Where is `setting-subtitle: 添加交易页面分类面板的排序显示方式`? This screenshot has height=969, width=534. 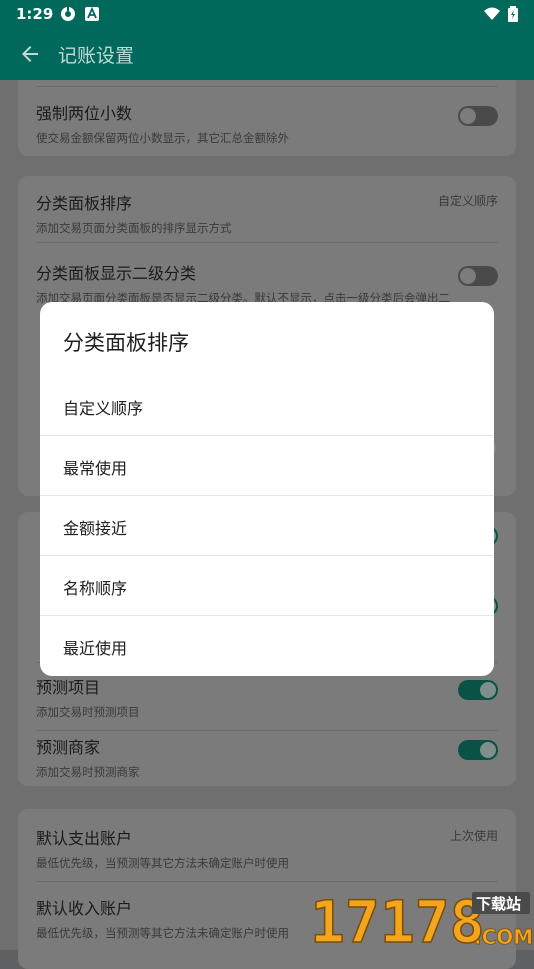
setting-subtitle: 添加交易页面分类面板的排序显示方式 is located at coordinates (134, 228).